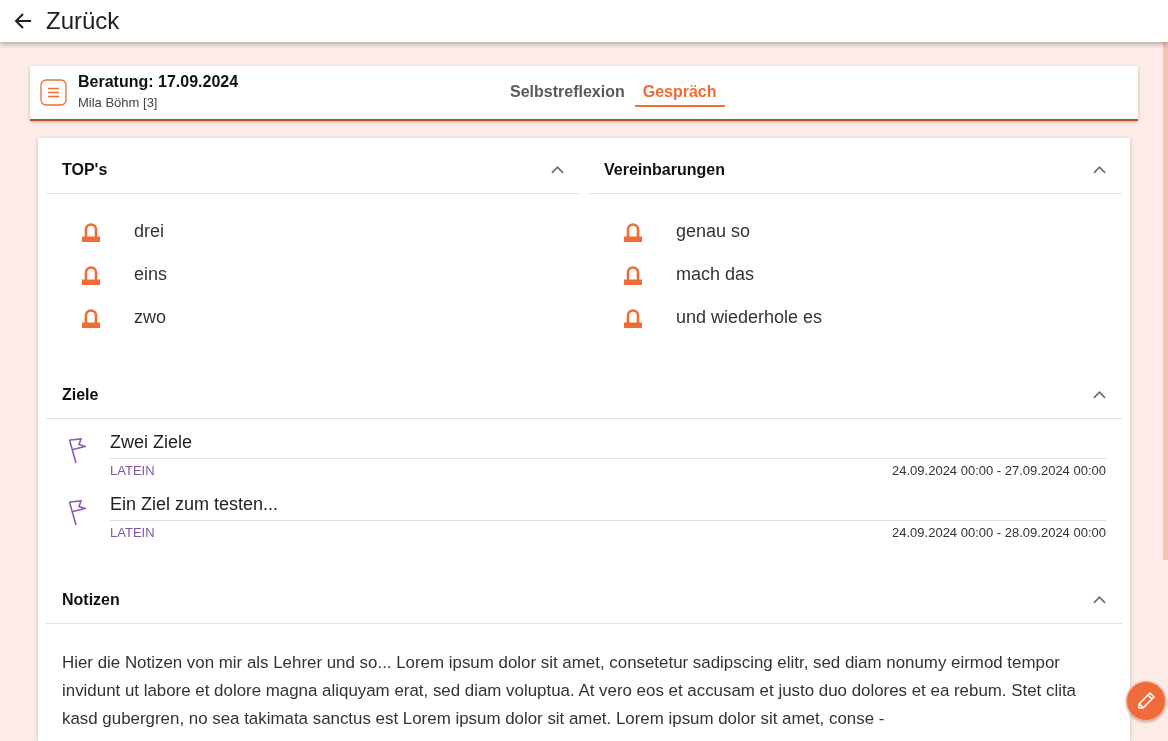 Image resolution: width=1168 pixels, height=741 pixels. I want to click on scrollbar-thumb, so click(1165, 301).